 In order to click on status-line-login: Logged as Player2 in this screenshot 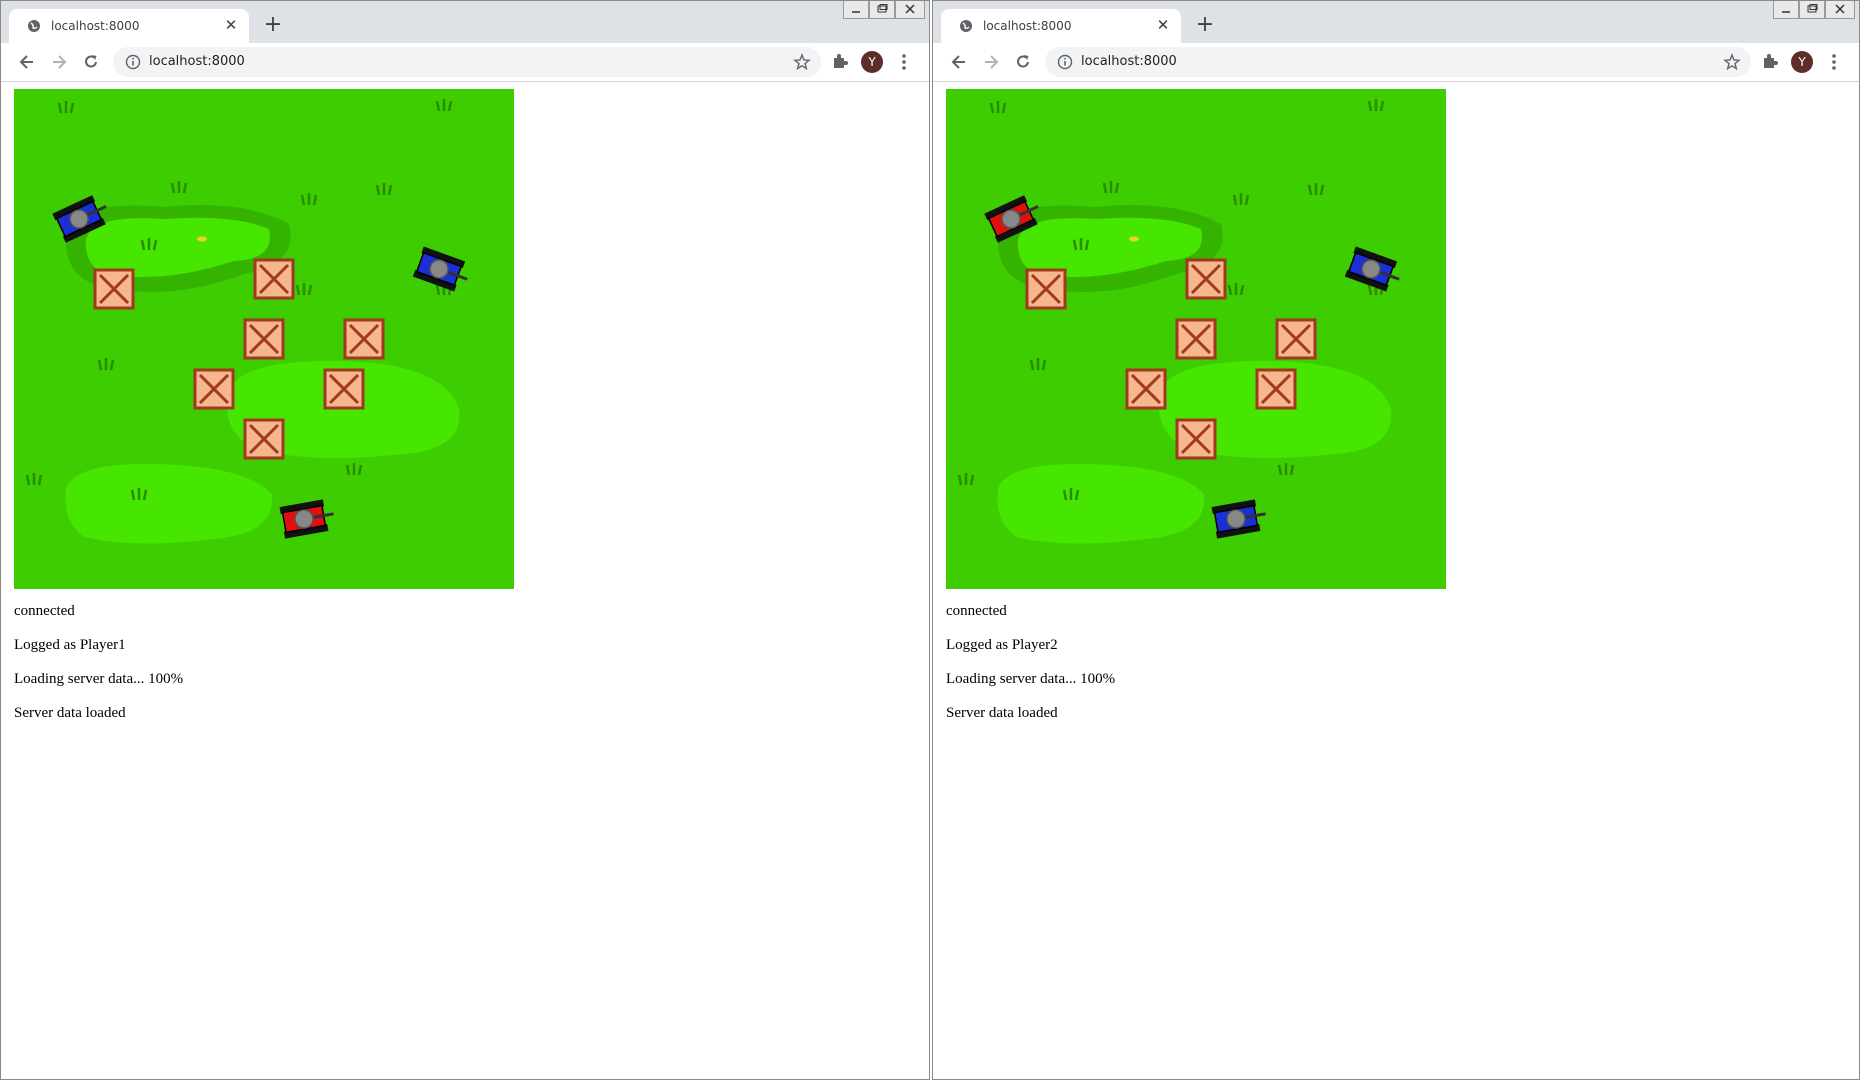, I will do `click(1002, 645)`.